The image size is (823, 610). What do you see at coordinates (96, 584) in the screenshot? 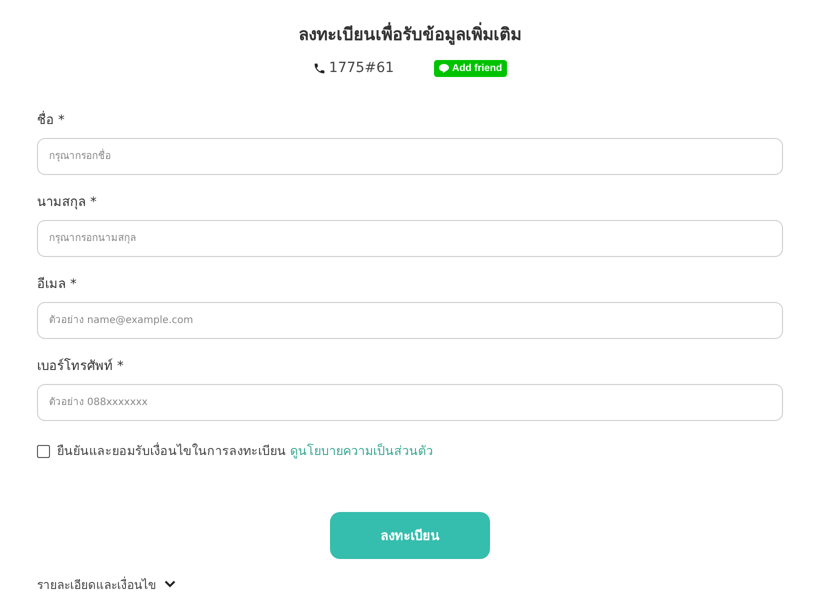
I see `details-toggle: รายละเอียดและเงื่อนไข` at bounding box center [96, 584].